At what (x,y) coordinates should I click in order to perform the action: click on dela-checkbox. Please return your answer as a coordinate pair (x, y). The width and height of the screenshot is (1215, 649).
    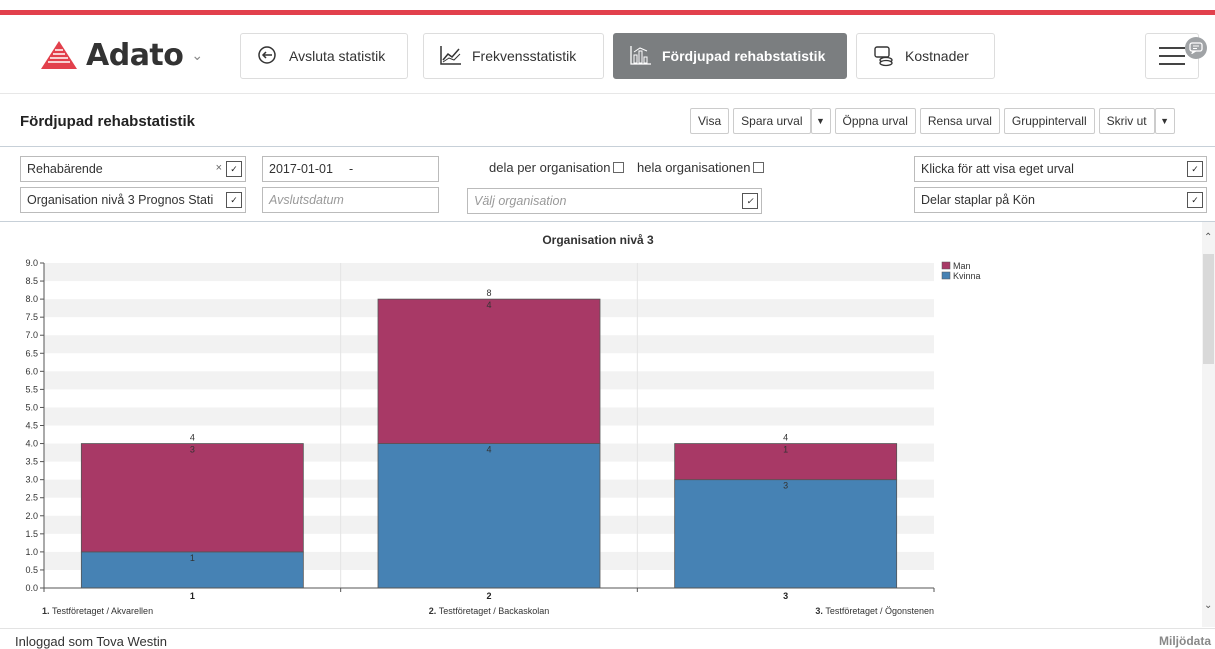
    Looking at the image, I should click on (619, 167).